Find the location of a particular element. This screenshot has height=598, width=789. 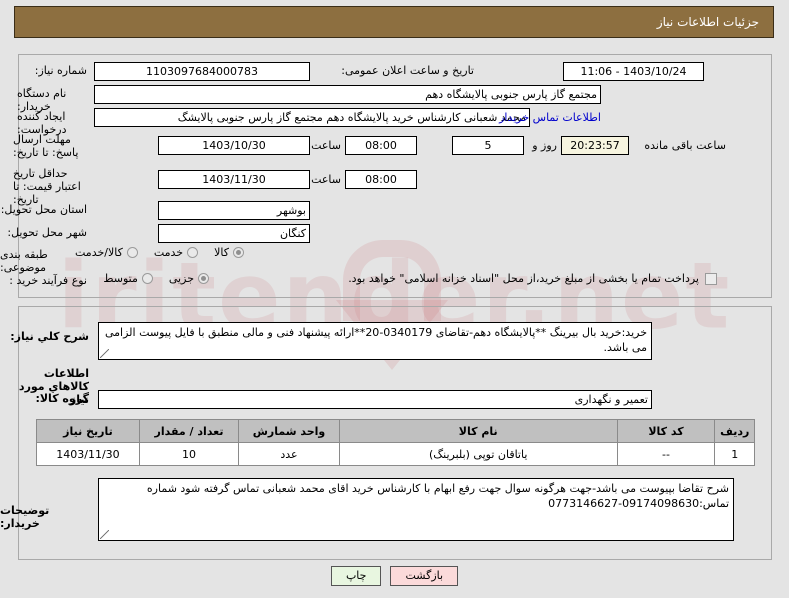

city-value: کنگان is located at coordinates (234, 233).